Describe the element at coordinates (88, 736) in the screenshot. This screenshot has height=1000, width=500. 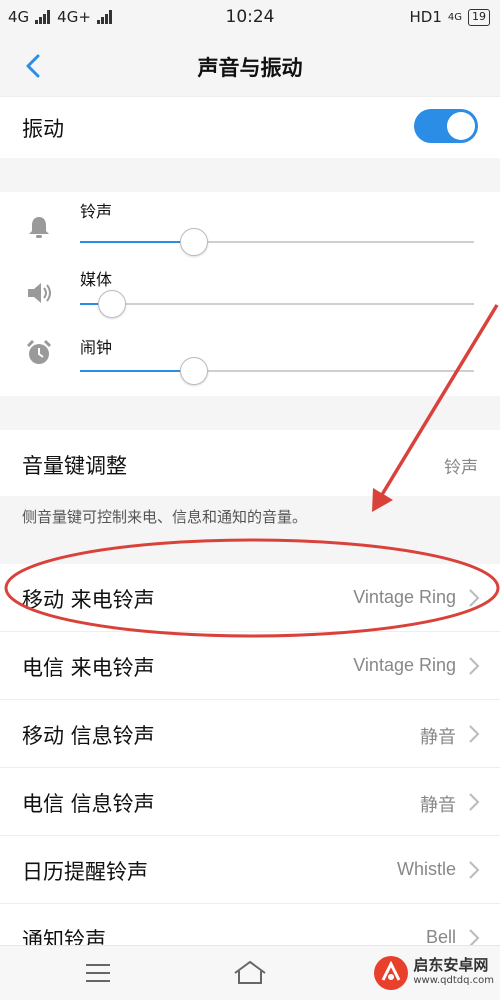
I see `item-label: 移动 信息铃声` at that location.